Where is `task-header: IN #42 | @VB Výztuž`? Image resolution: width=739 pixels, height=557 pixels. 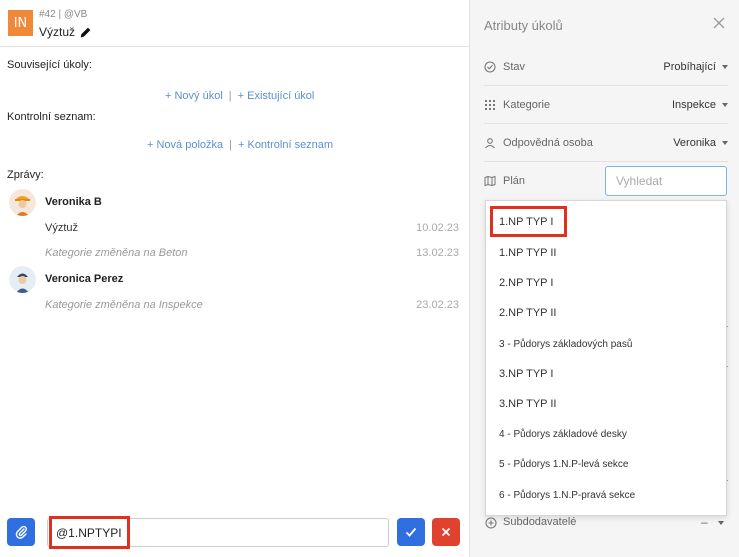 task-header: IN #42 | @VB Výztuž is located at coordinates (235, 23).